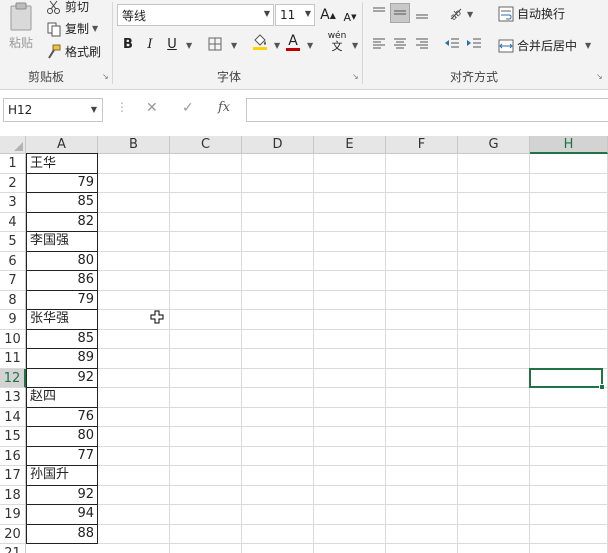 The image size is (608, 553). I want to click on cell-a3: 85, so click(62, 202).